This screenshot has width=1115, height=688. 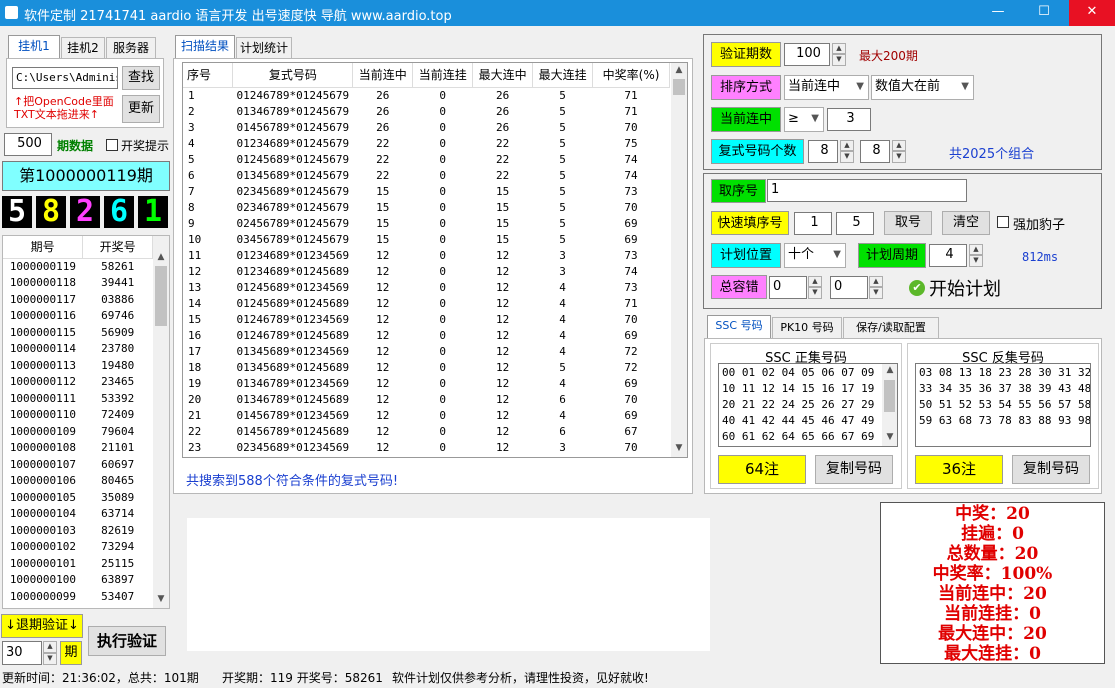 What do you see at coordinates (426, 399) in the screenshot?
I see `table-row: 20 01346789*01245689 12 0 12 6 70` at bounding box center [426, 399].